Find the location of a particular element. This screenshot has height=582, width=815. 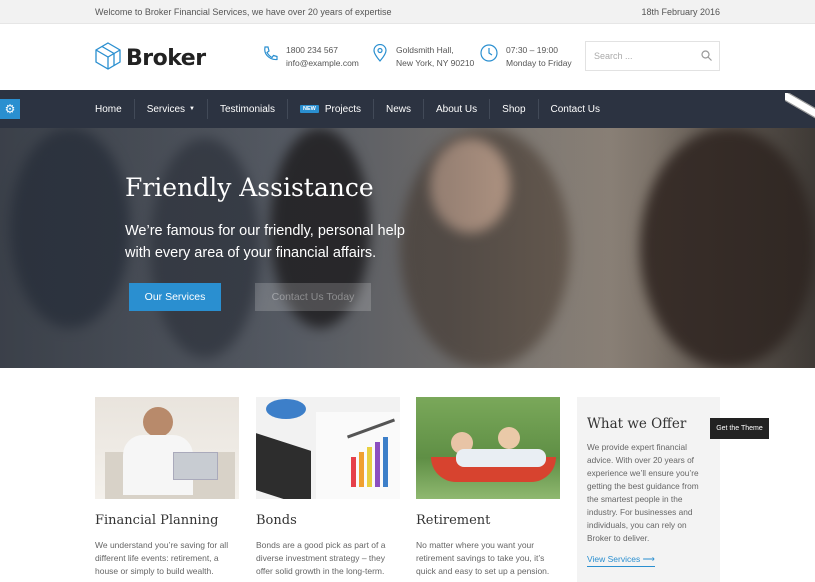

hours-contact: 07:30 – 19:00 Monday to Friday is located at coordinates (526, 57).